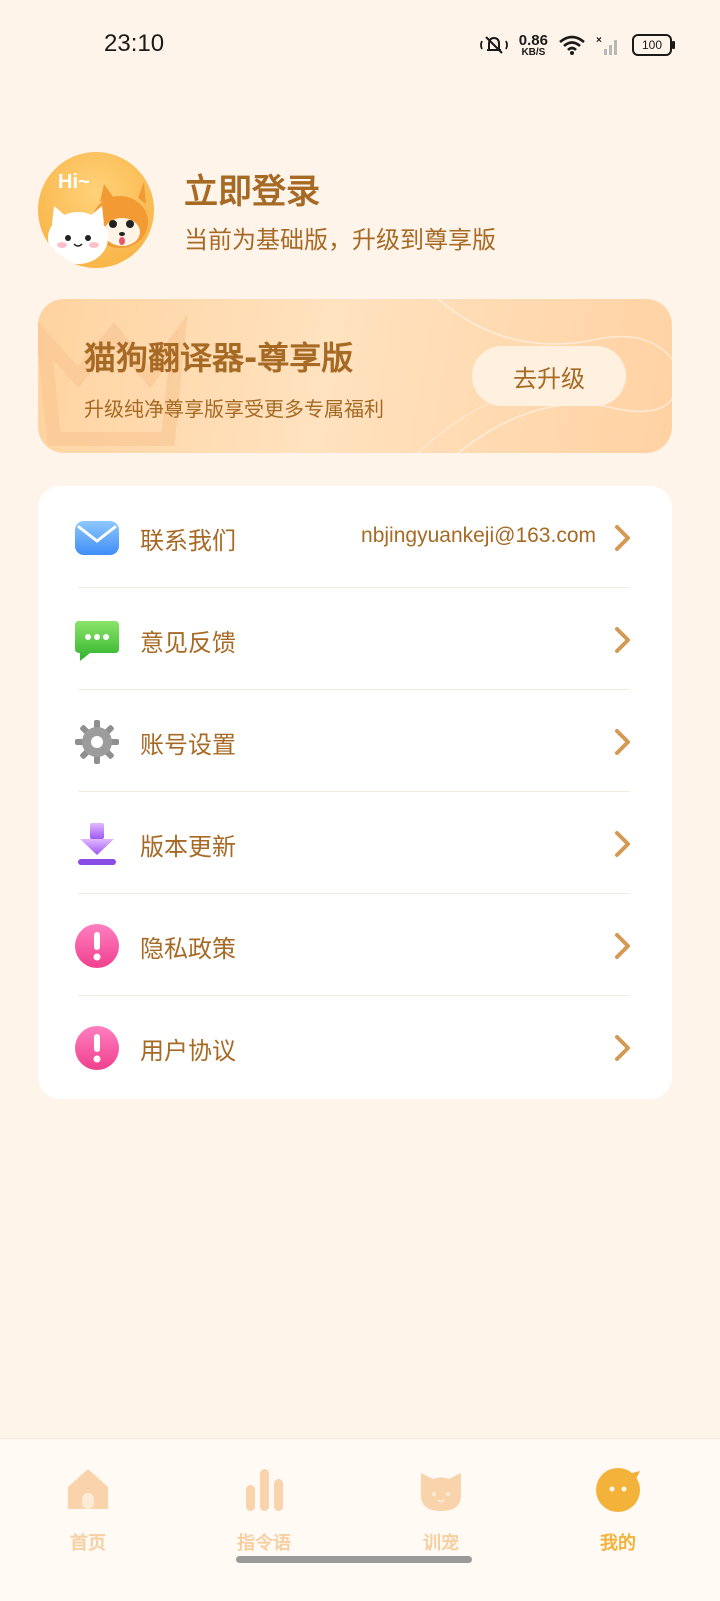  I want to click on avatar-illustration: Hi~, so click(98, 217).